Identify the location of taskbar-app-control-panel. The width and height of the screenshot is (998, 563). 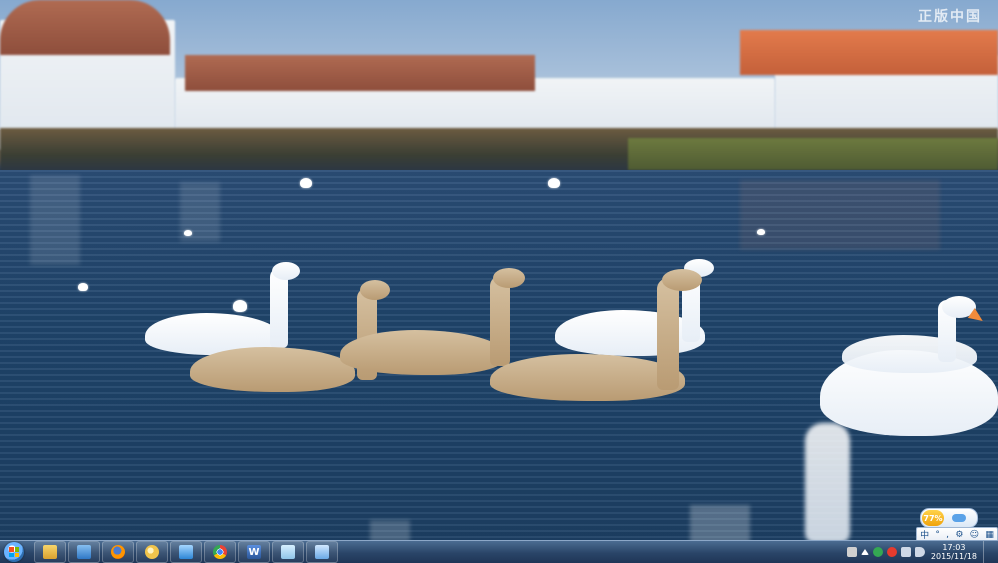
(84, 552).